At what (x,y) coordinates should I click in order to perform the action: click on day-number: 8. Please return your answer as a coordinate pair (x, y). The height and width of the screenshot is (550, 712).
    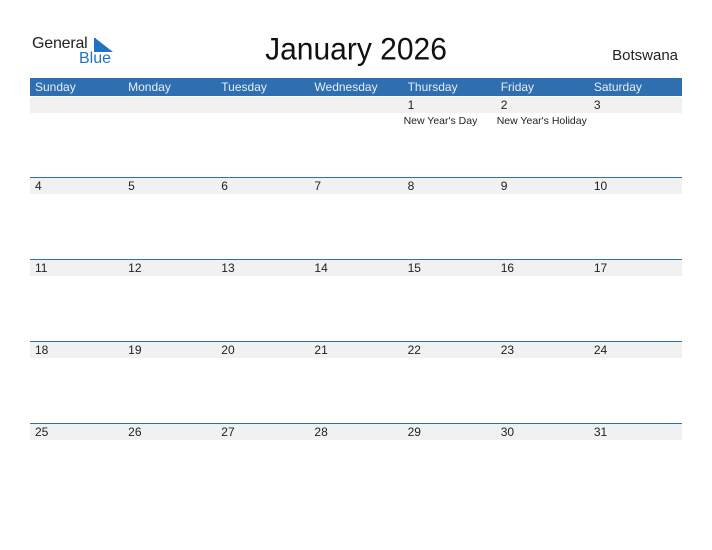
    Looking at the image, I should click on (411, 186).